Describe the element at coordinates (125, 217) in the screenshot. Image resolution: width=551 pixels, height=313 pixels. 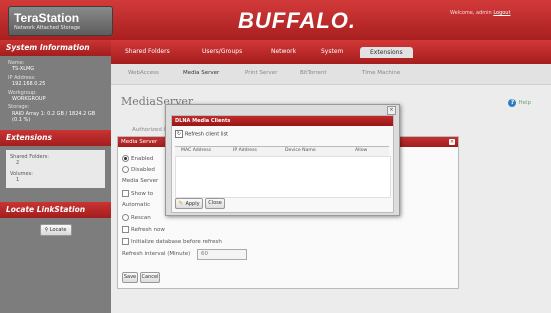
I see `radio-rescan` at that location.